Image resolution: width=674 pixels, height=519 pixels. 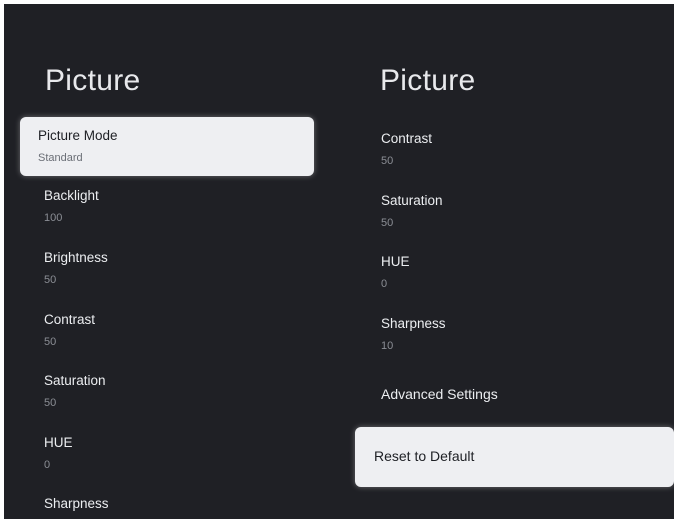 I want to click on setting-value: 100, so click(x=53, y=218).